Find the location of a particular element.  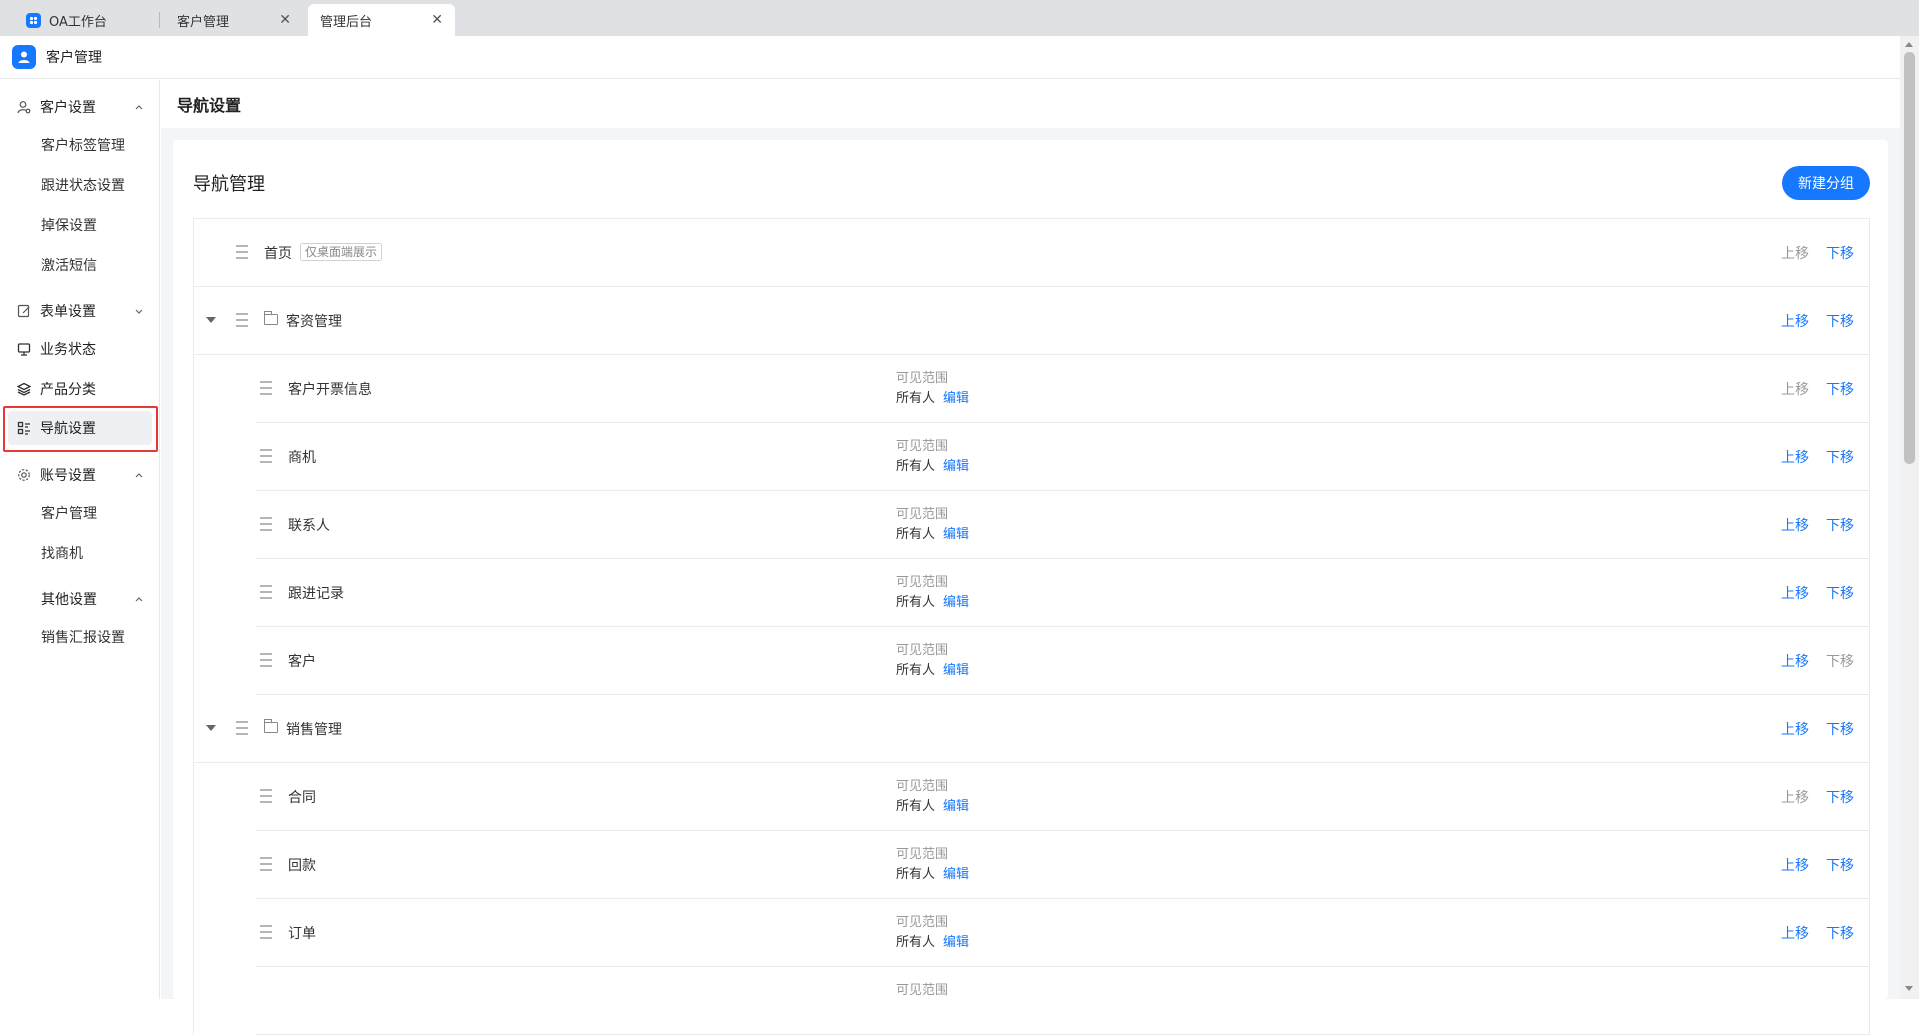

layers-icon is located at coordinates (24, 389).